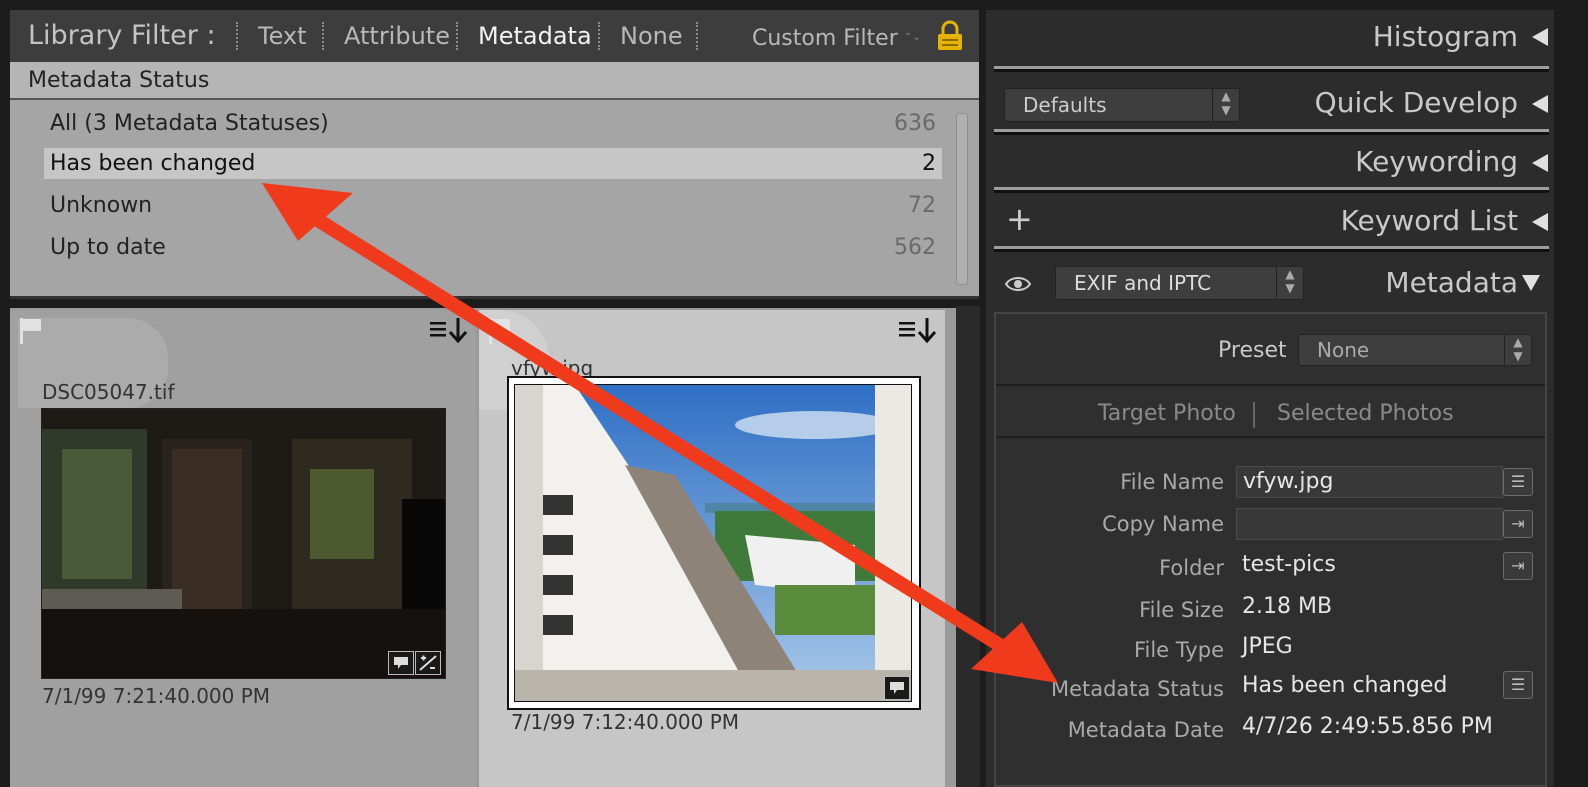  Describe the element at coordinates (1451, 282) in the screenshot. I see `metadata-panel-header: Metadata` at that location.